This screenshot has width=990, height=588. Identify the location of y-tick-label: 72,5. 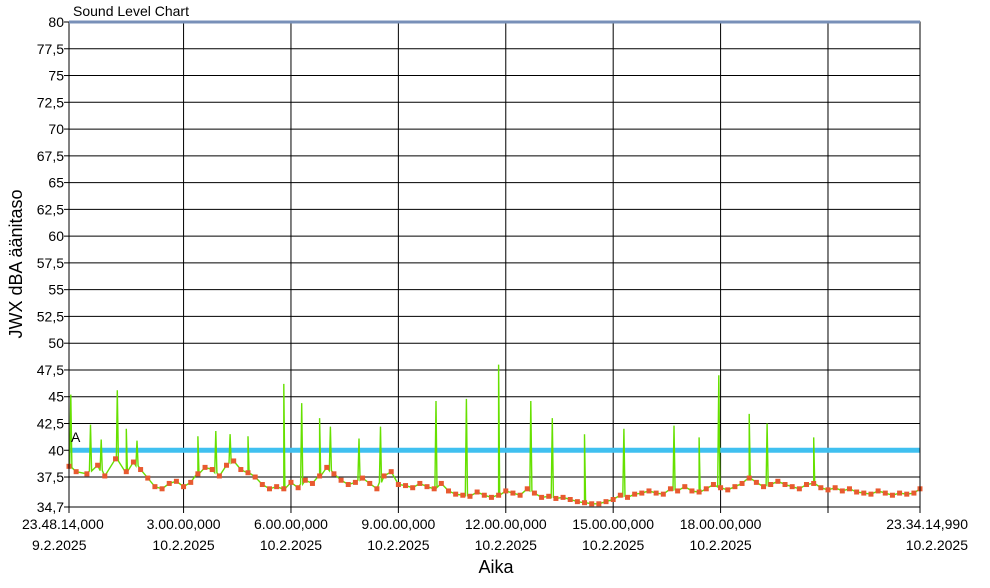
(50, 102).